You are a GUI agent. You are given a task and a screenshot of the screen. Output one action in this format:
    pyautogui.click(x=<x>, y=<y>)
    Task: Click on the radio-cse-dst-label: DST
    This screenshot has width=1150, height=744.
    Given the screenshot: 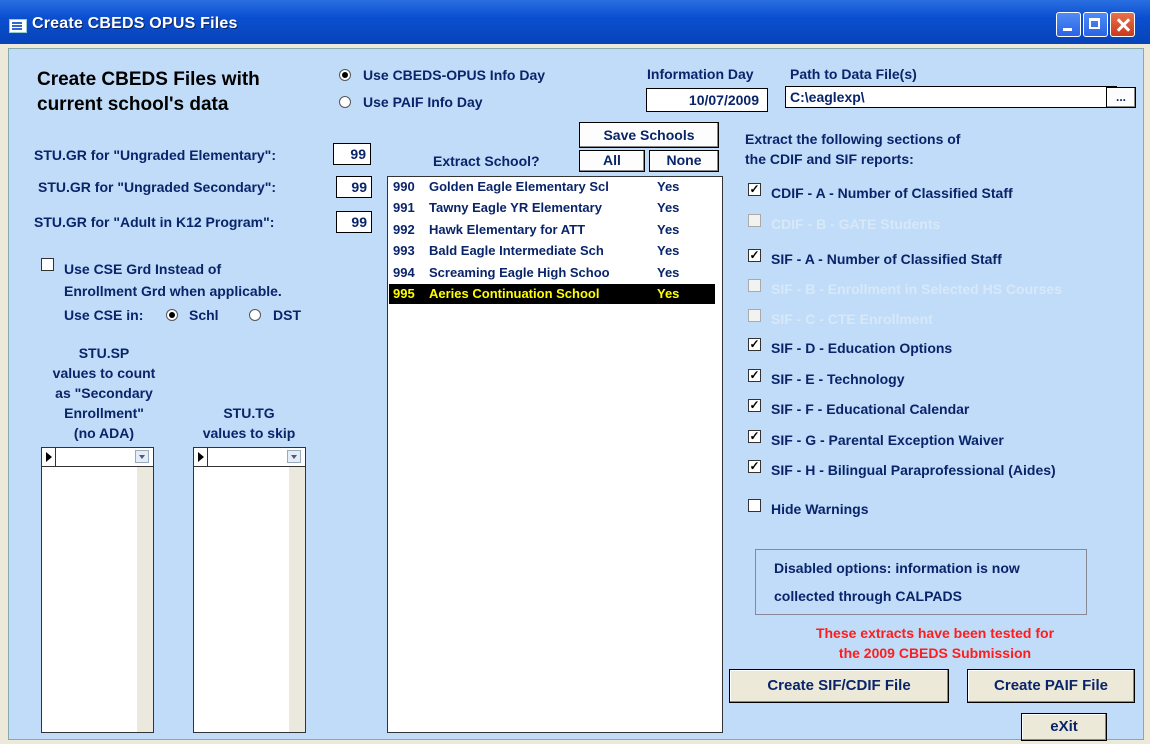 What is the action you would take?
    pyautogui.click(x=287, y=315)
    